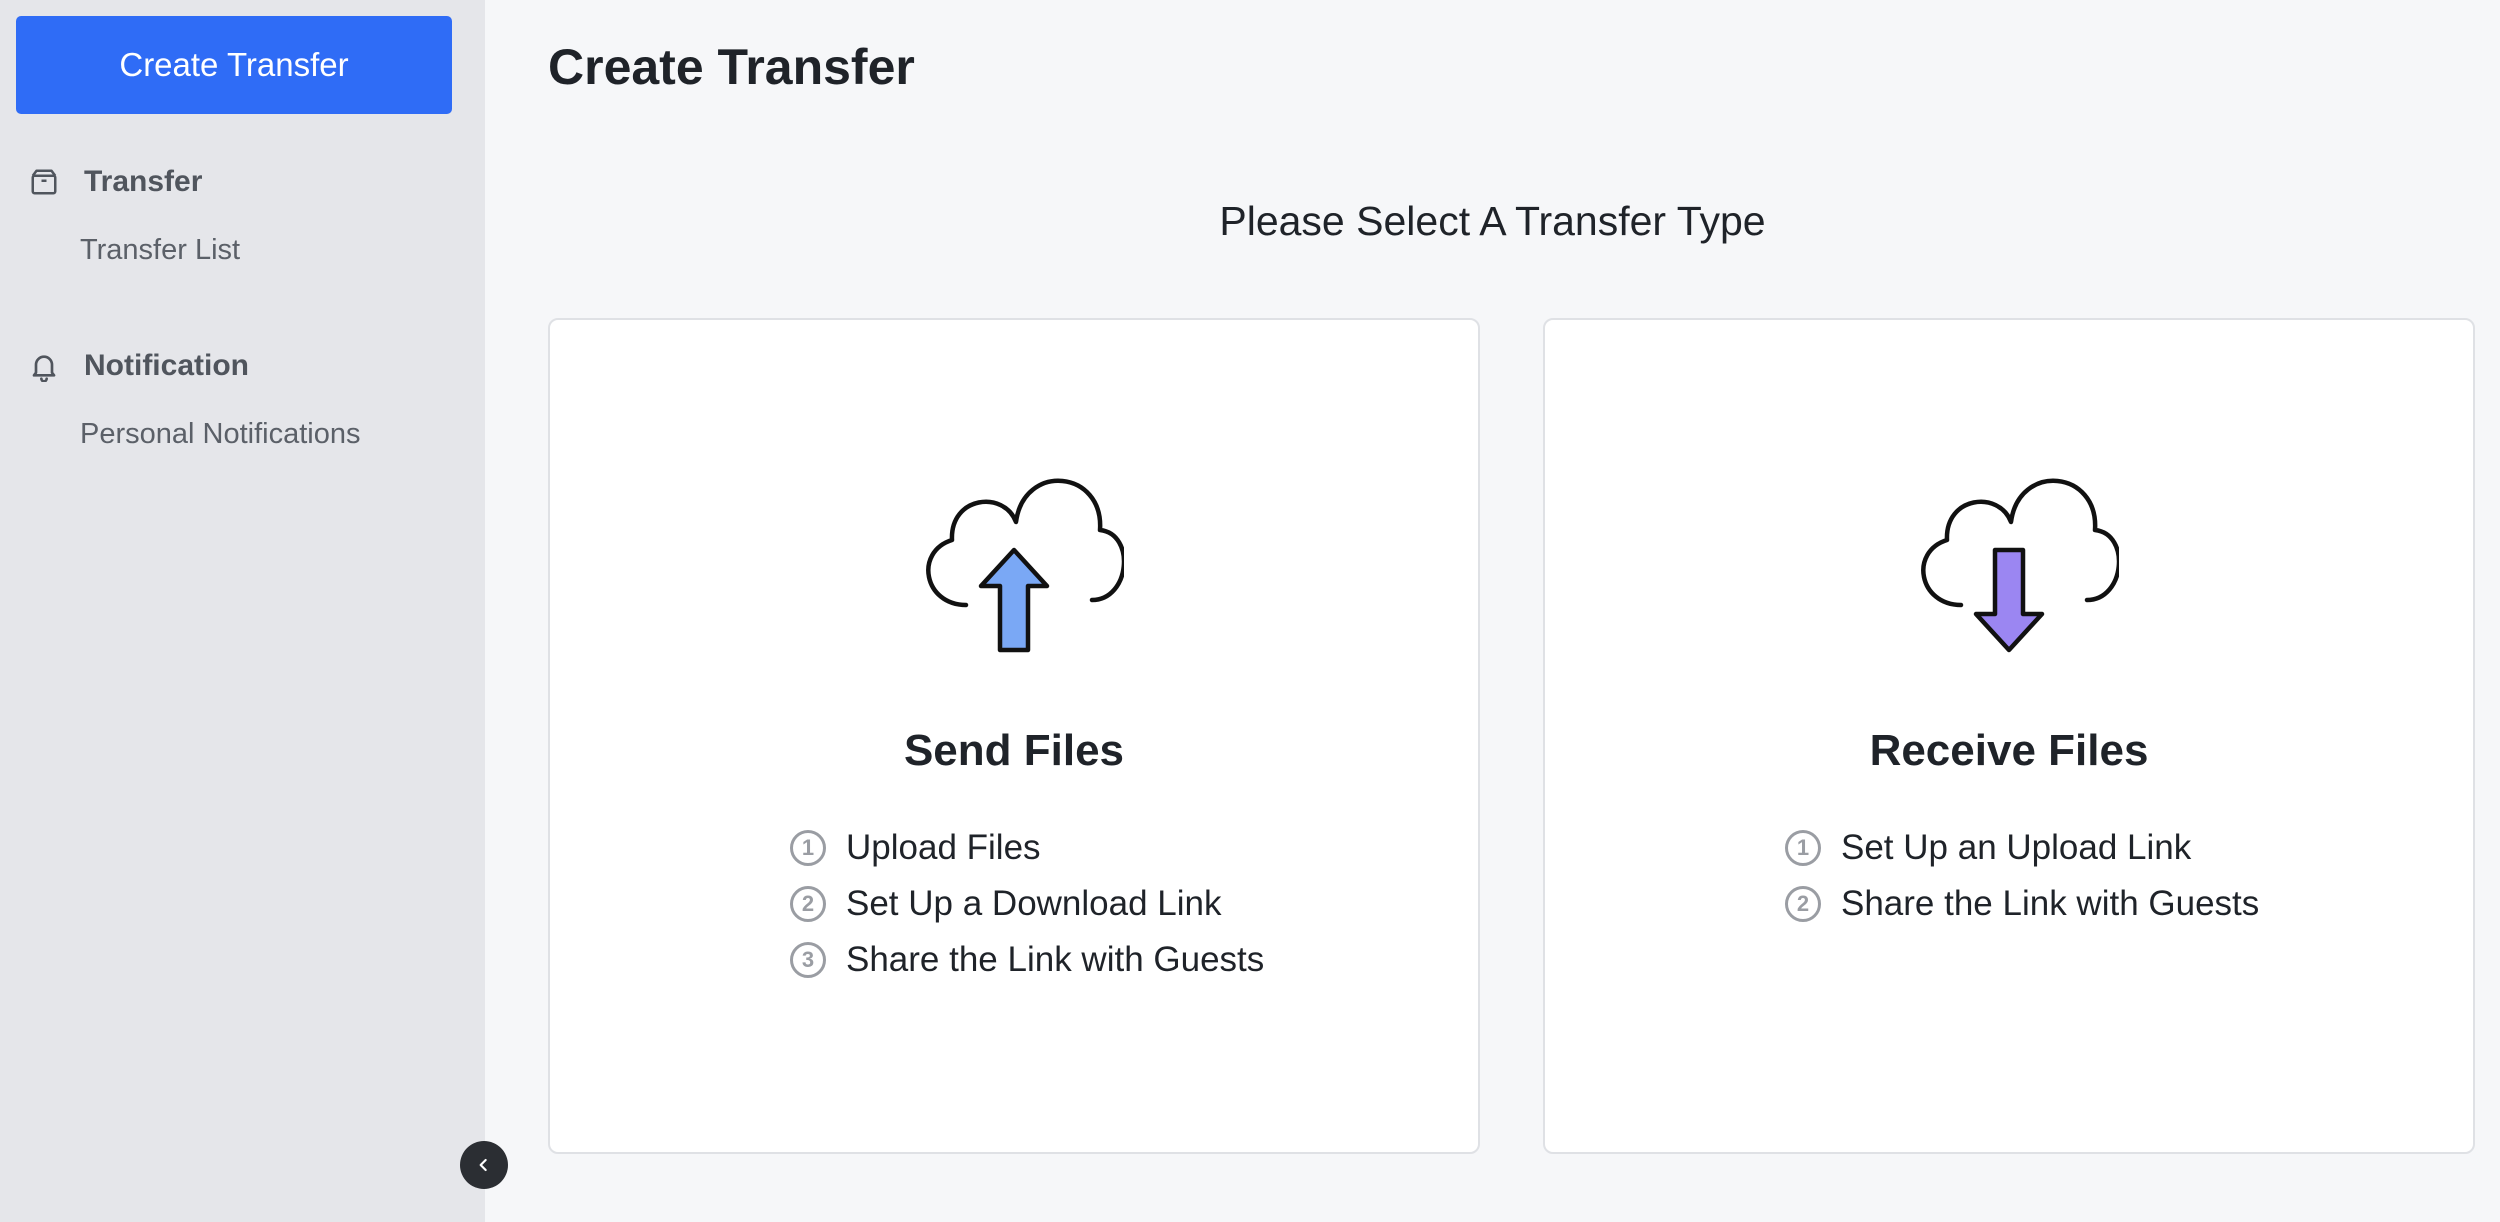 Image resolution: width=2500 pixels, height=1222 pixels. I want to click on list-item: 1 Set Up an Upload Link, so click(2022, 848).